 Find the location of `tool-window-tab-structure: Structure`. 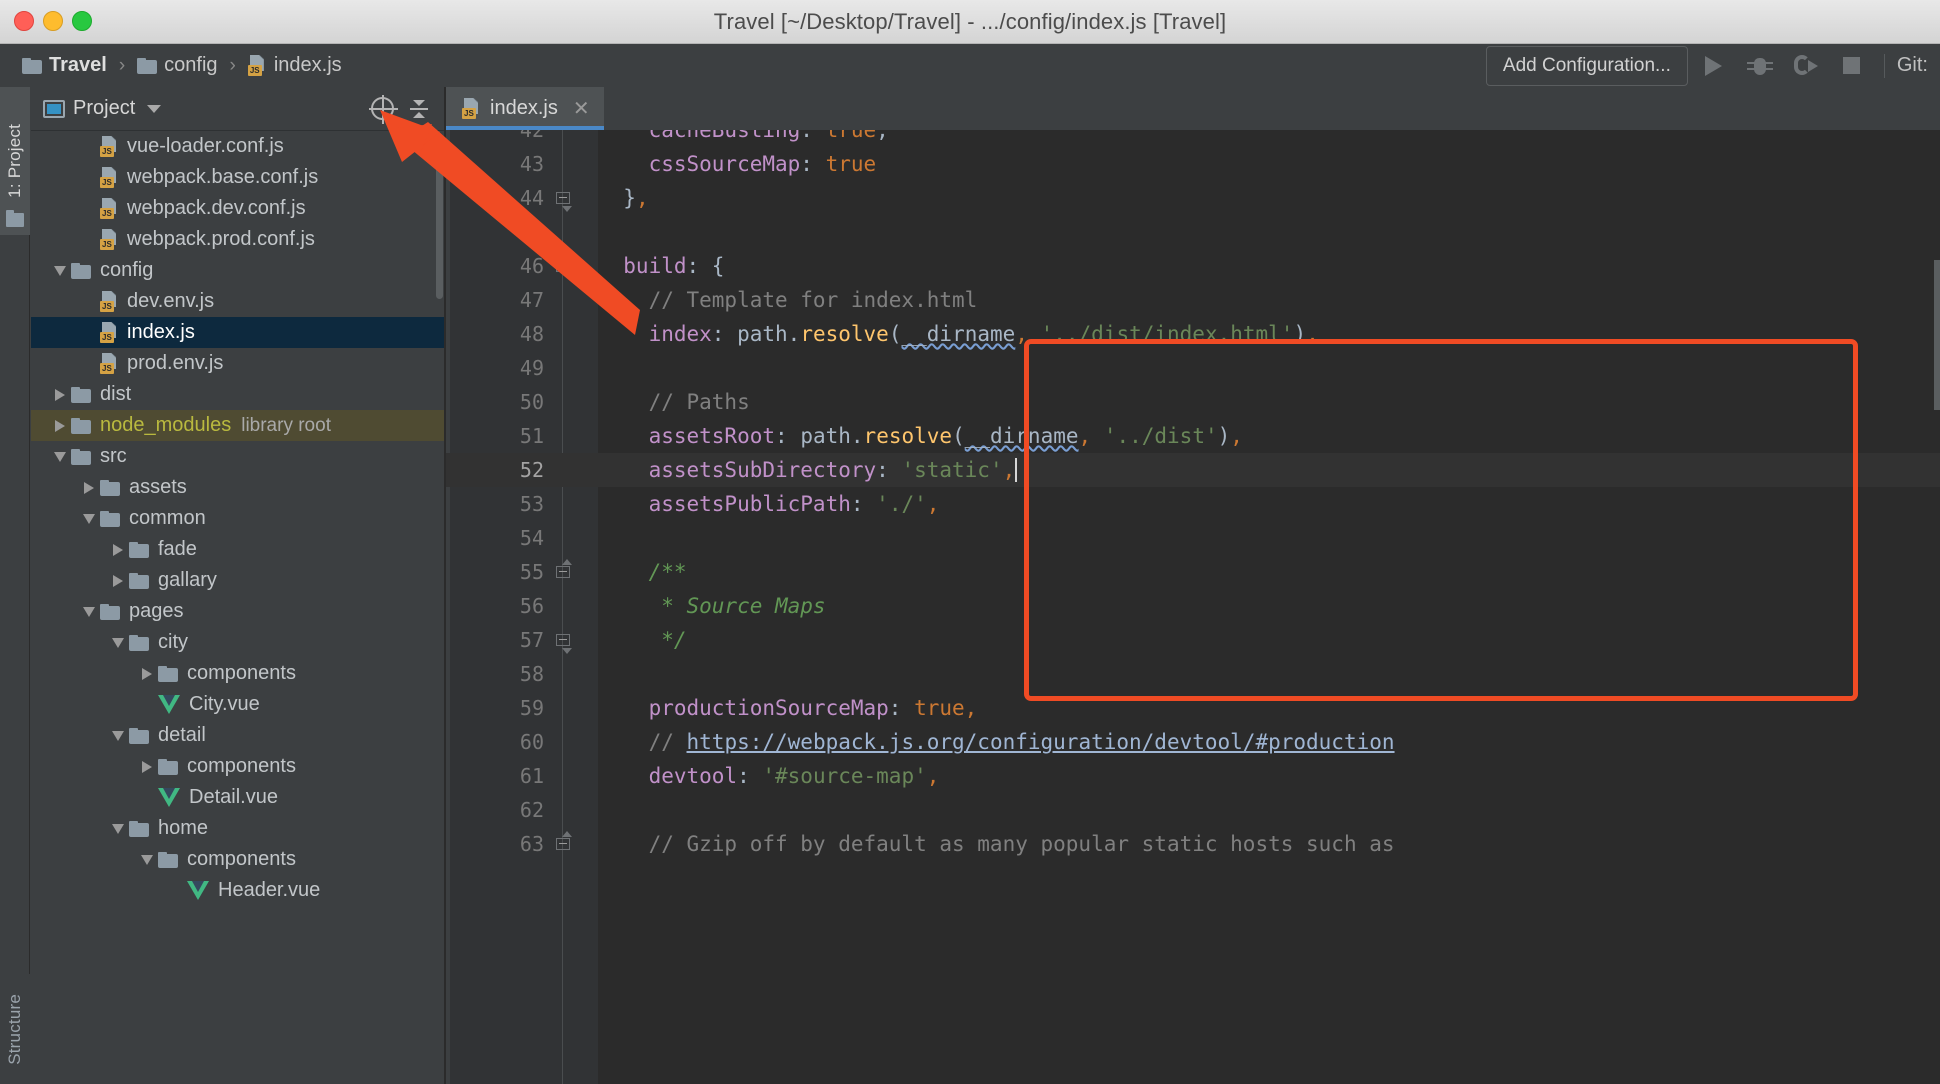

tool-window-tab-structure: Structure is located at coordinates (15, 1029).